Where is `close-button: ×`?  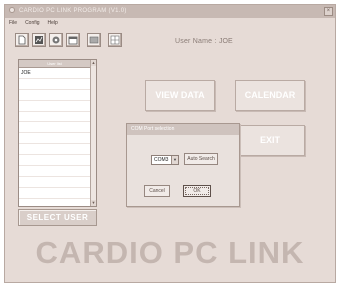 close-button: × is located at coordinates (328, 11).